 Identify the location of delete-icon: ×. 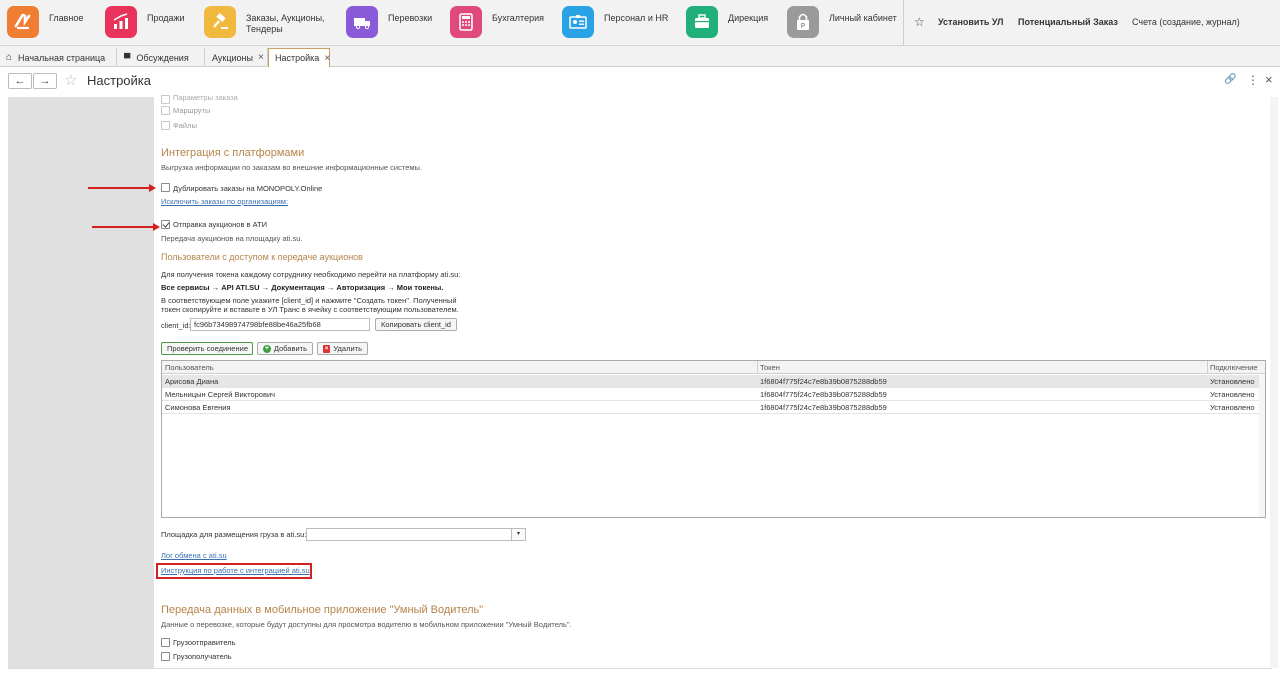
(327, 348).